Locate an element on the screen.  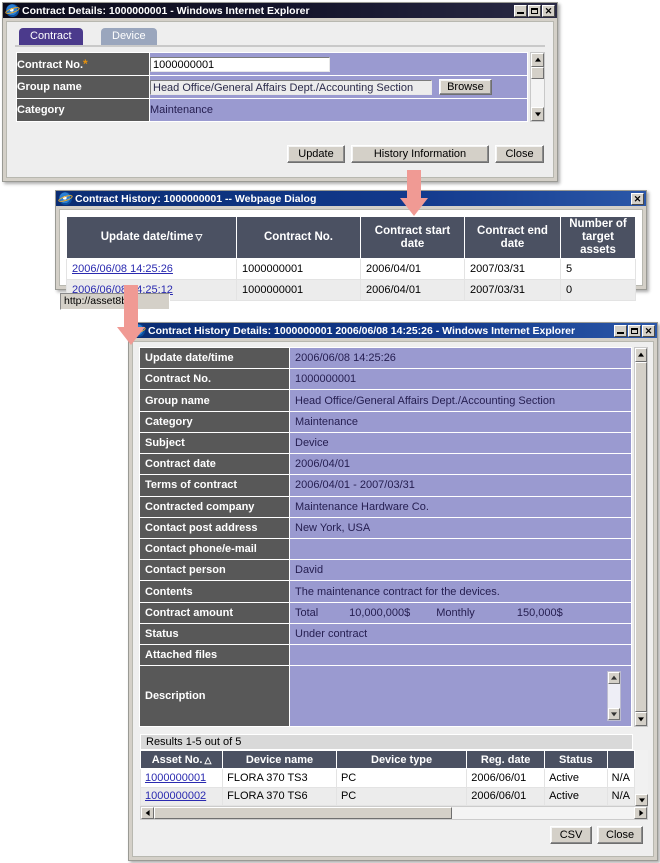
close-button-window3: Close is located at coordinates (620, 835).